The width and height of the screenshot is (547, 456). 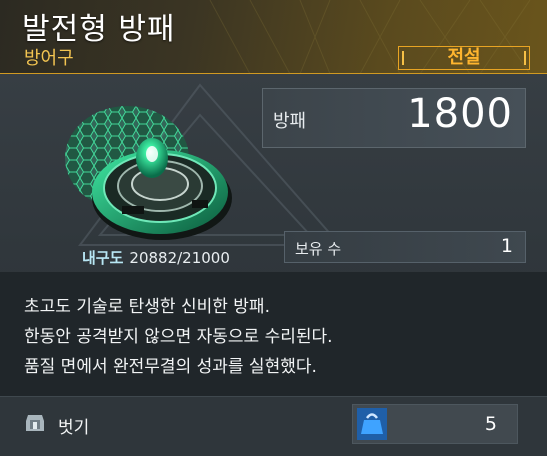 I want to click on durability-value: 20882/21000, so click(x=179, y=258).